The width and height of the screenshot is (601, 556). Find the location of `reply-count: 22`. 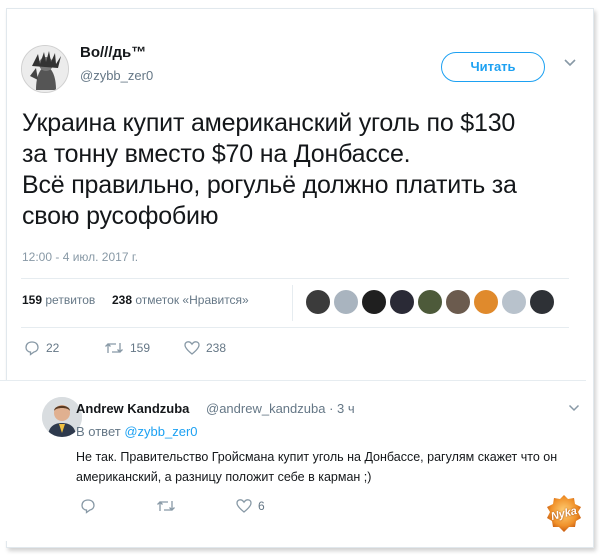

reply-count: 22 is located at coordinates (53, 348).